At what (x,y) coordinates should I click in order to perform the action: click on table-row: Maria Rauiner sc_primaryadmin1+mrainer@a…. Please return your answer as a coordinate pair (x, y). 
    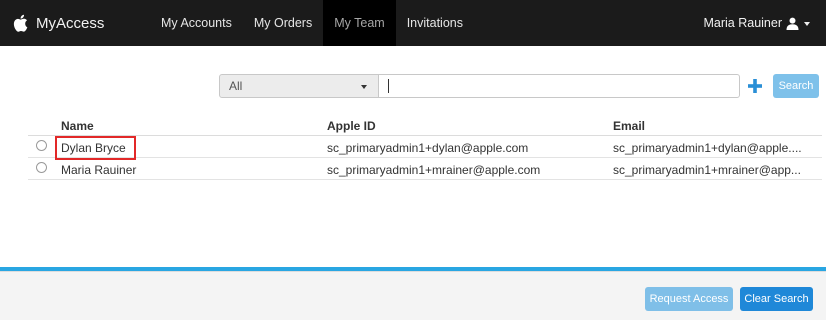
    Looking at the image, I should click on (425, 169).